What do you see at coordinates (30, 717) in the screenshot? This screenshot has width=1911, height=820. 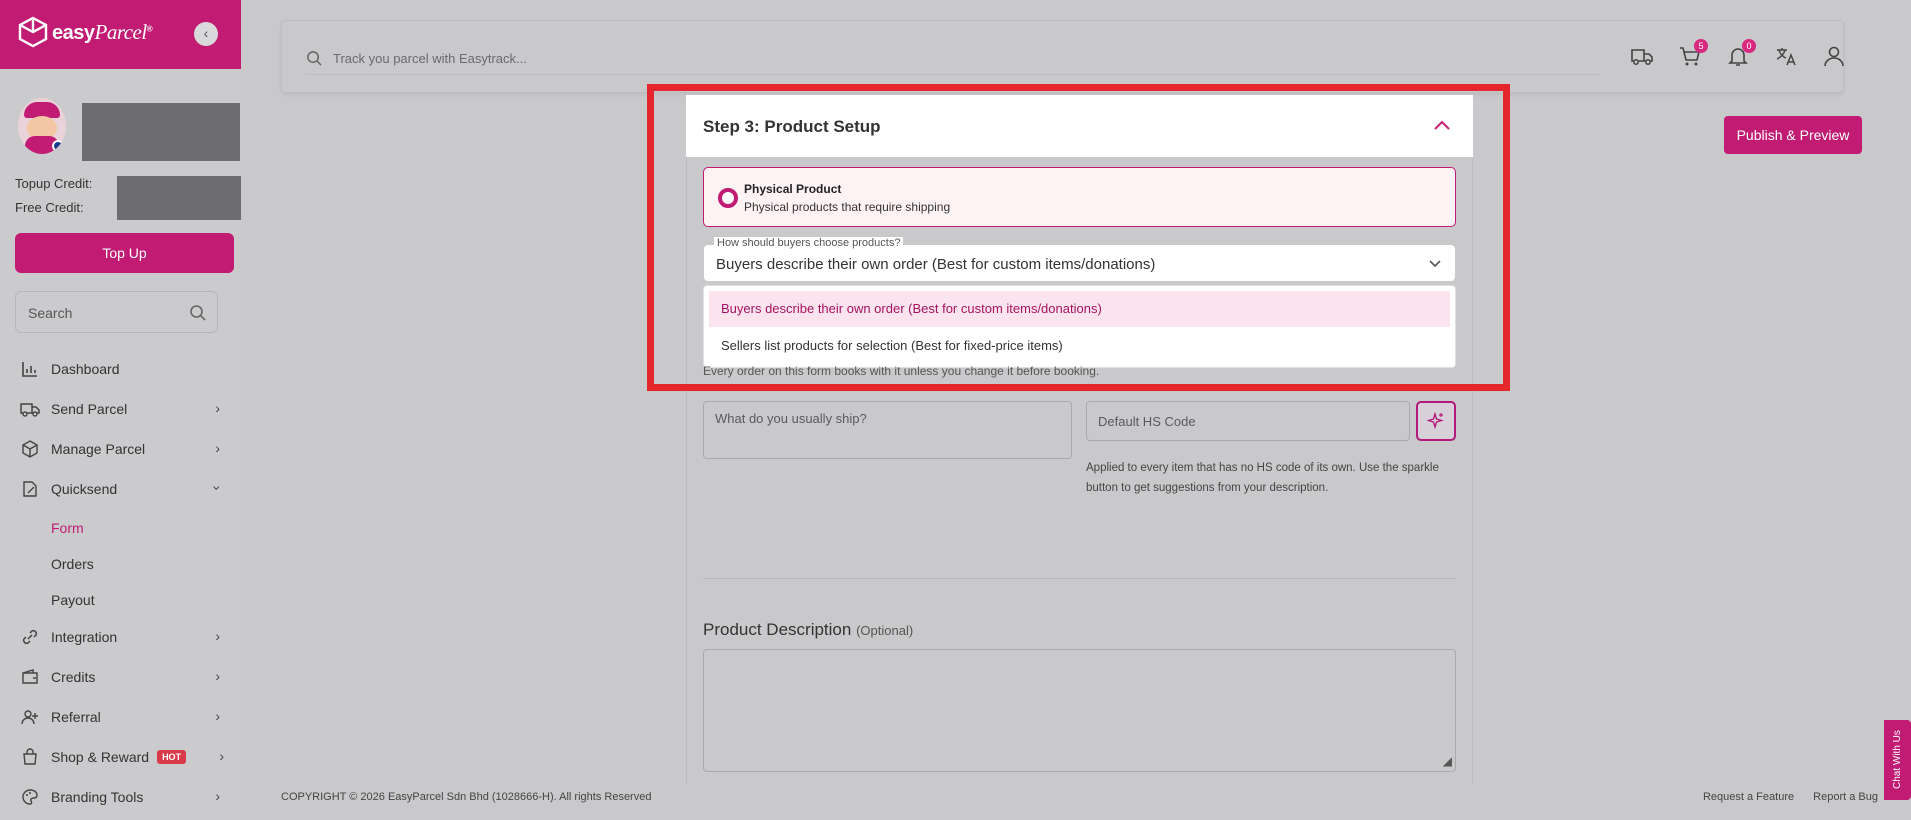 I see `user-add-icon` at bounding box center [30, 717].